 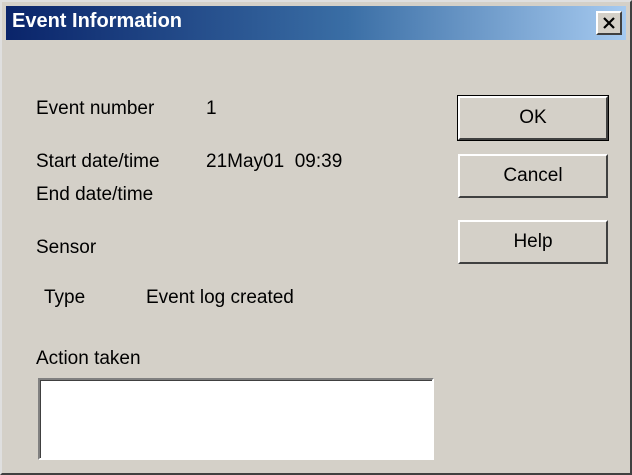 What do you see at coordinates (65, 297) in the screenshot?
I see `type-label: Type` at bounding box center [65, 297].